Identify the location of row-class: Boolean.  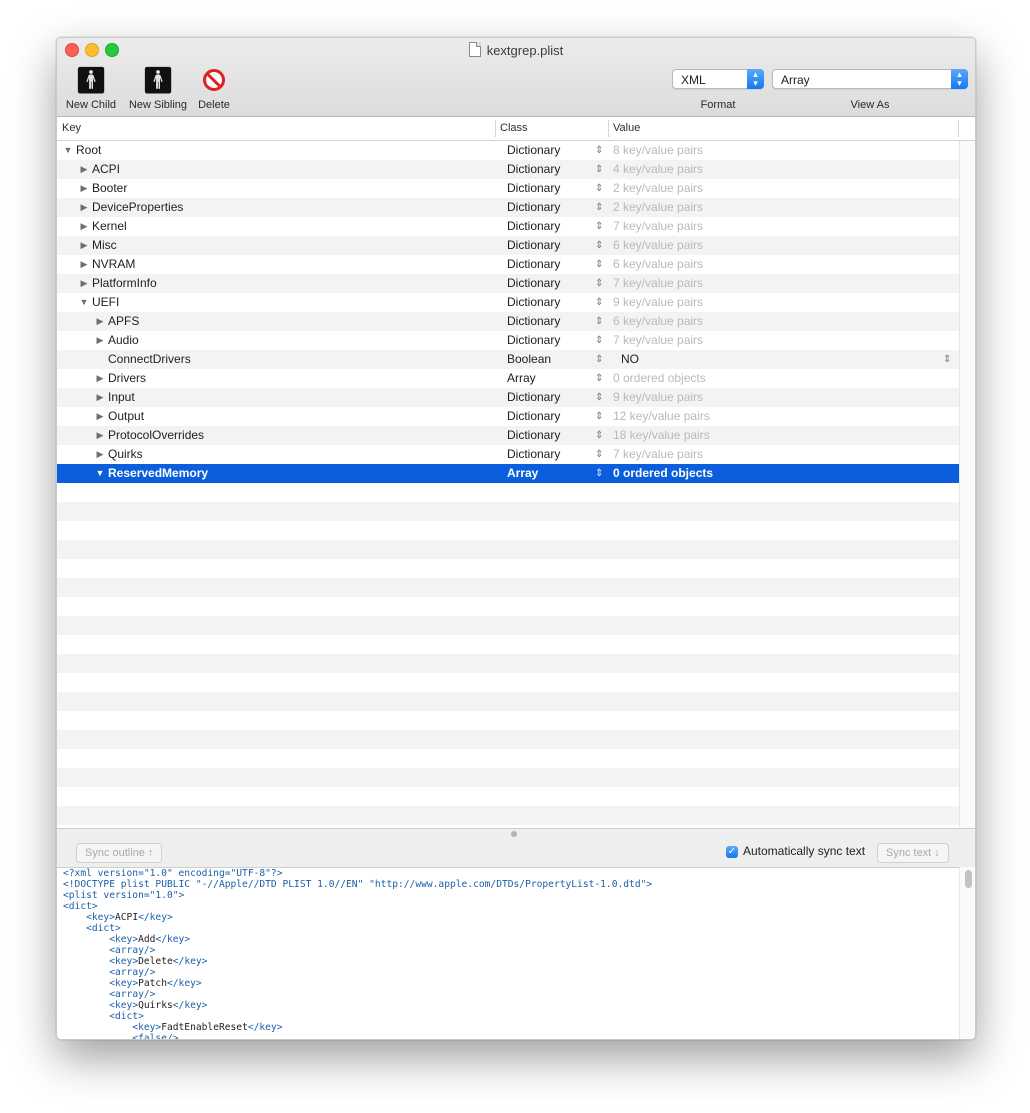
(529, 359).